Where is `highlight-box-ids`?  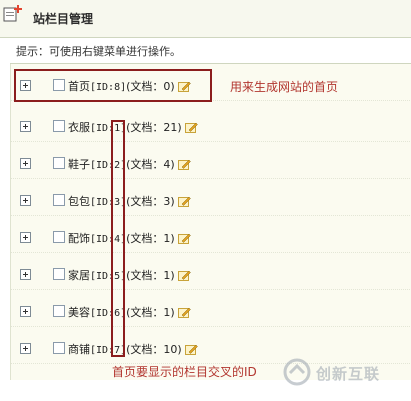 highlight-box-ids is located at coordinates (118, 238).